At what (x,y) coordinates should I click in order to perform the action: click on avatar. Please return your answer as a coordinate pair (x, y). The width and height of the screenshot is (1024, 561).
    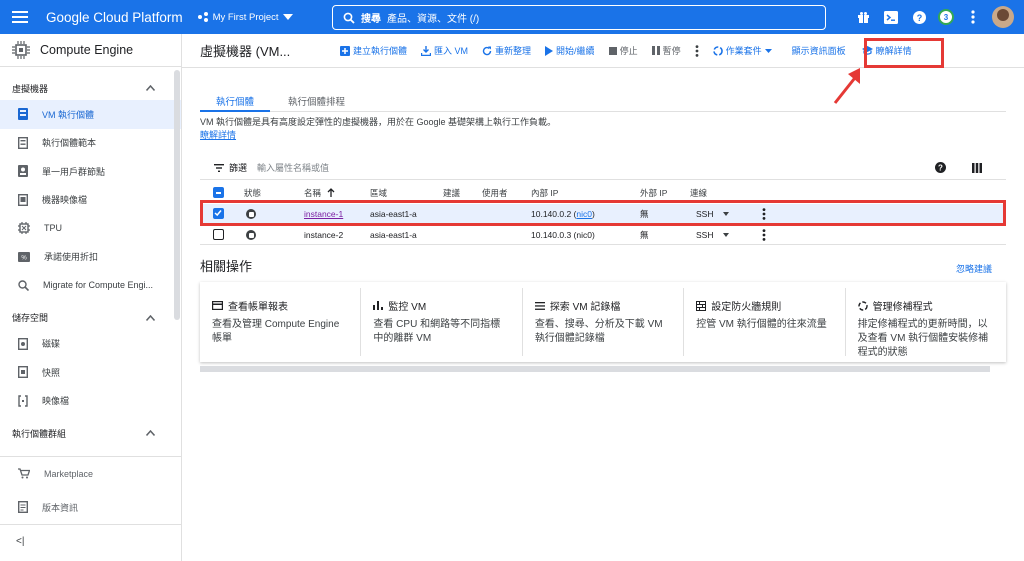
    Looking at the image, I should click on (1003, 17).